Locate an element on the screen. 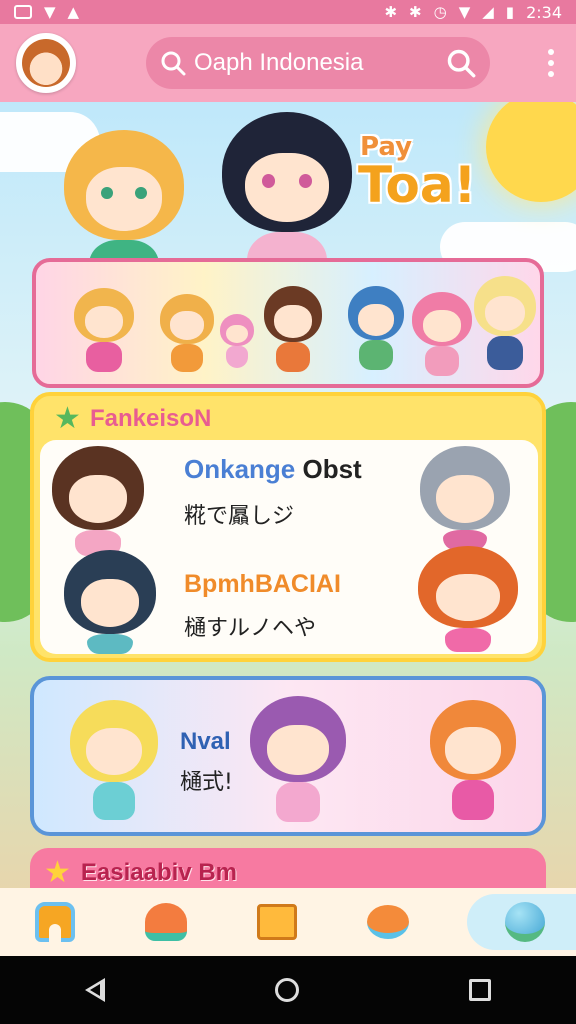 The image size is (576, 1024). shield-icon: ▼ is located at coordinates (50, 11).